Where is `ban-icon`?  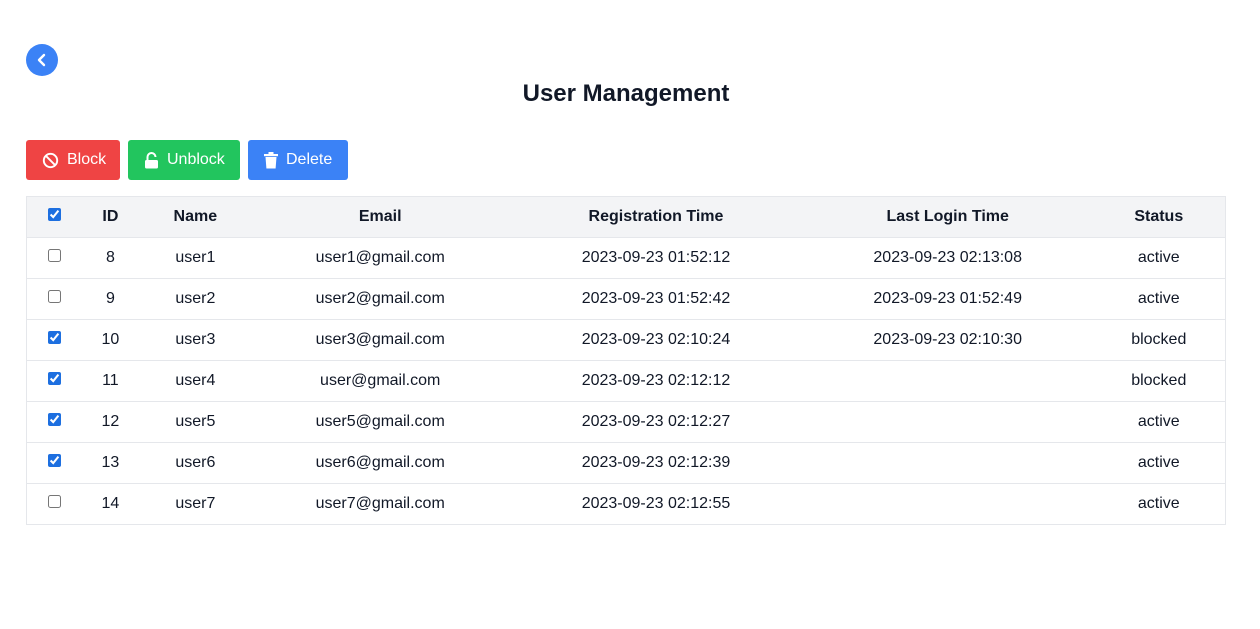 ban-icon is located at coordinates (50, 160).